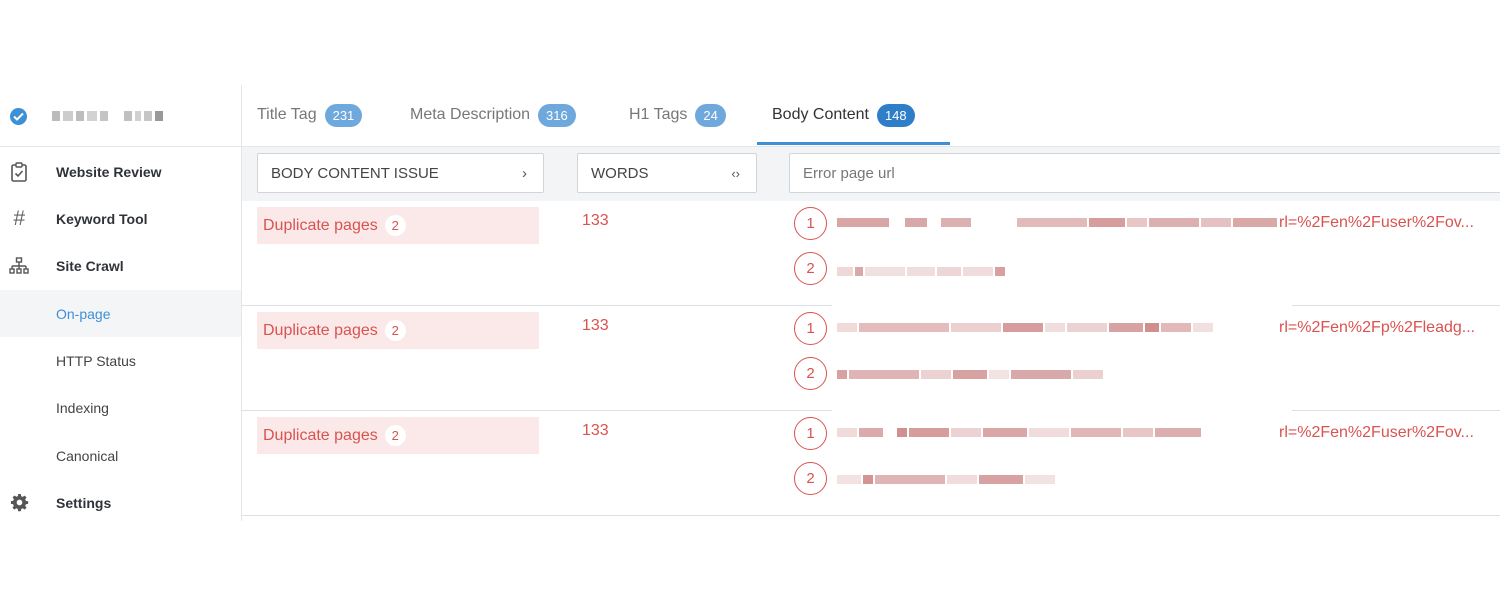  Describe the element at coordinates (102, 218) in the screenshot. I see `sidebar-item-label: Keyword Tool` at that location.